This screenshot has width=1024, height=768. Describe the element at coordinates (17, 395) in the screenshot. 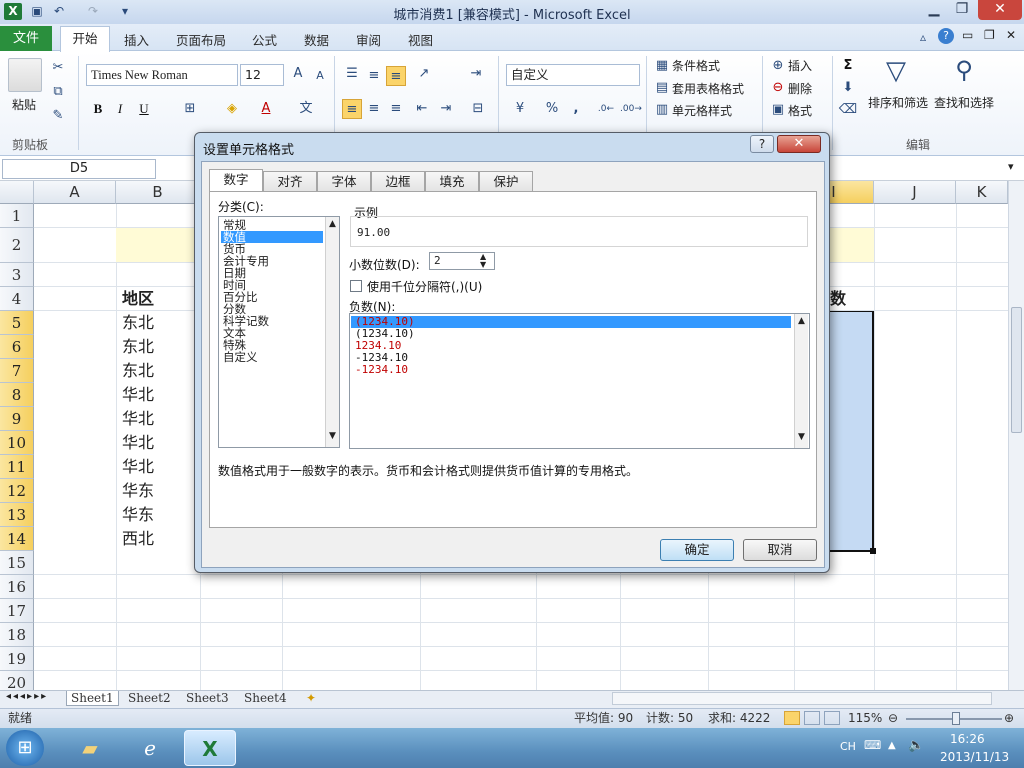

I see `row-header: 8` at that location.